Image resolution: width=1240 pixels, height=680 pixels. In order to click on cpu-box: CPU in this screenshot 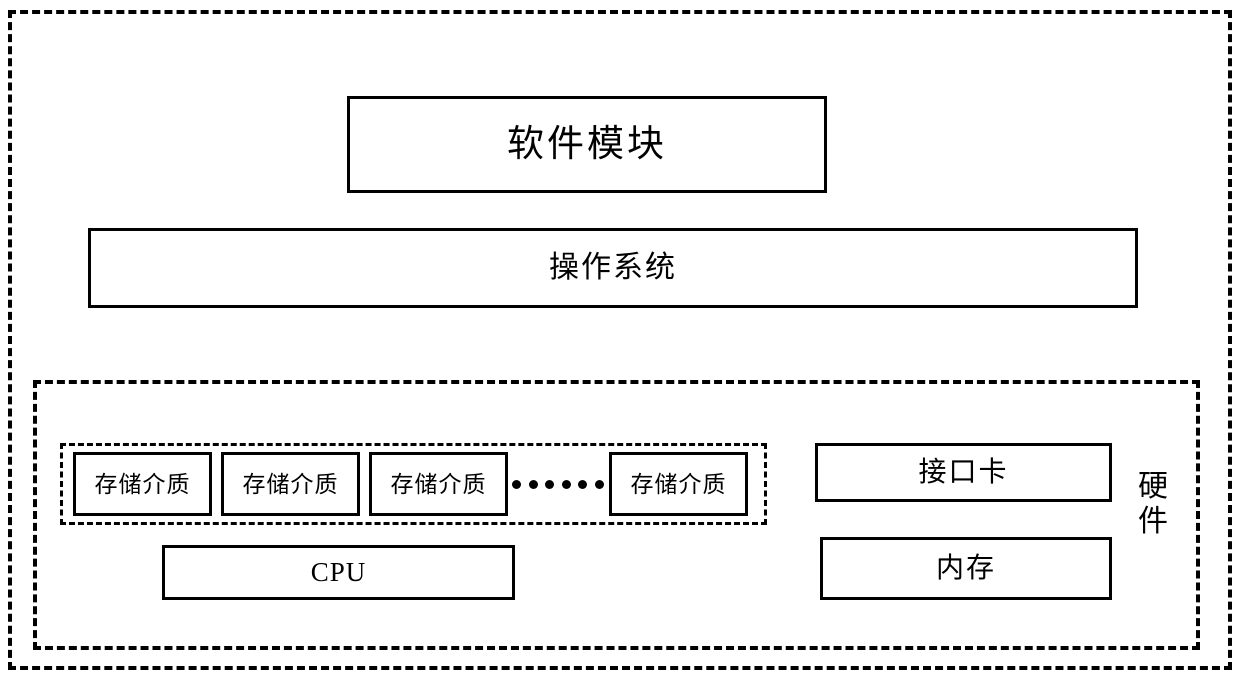, I will do `click(338, 572)`.